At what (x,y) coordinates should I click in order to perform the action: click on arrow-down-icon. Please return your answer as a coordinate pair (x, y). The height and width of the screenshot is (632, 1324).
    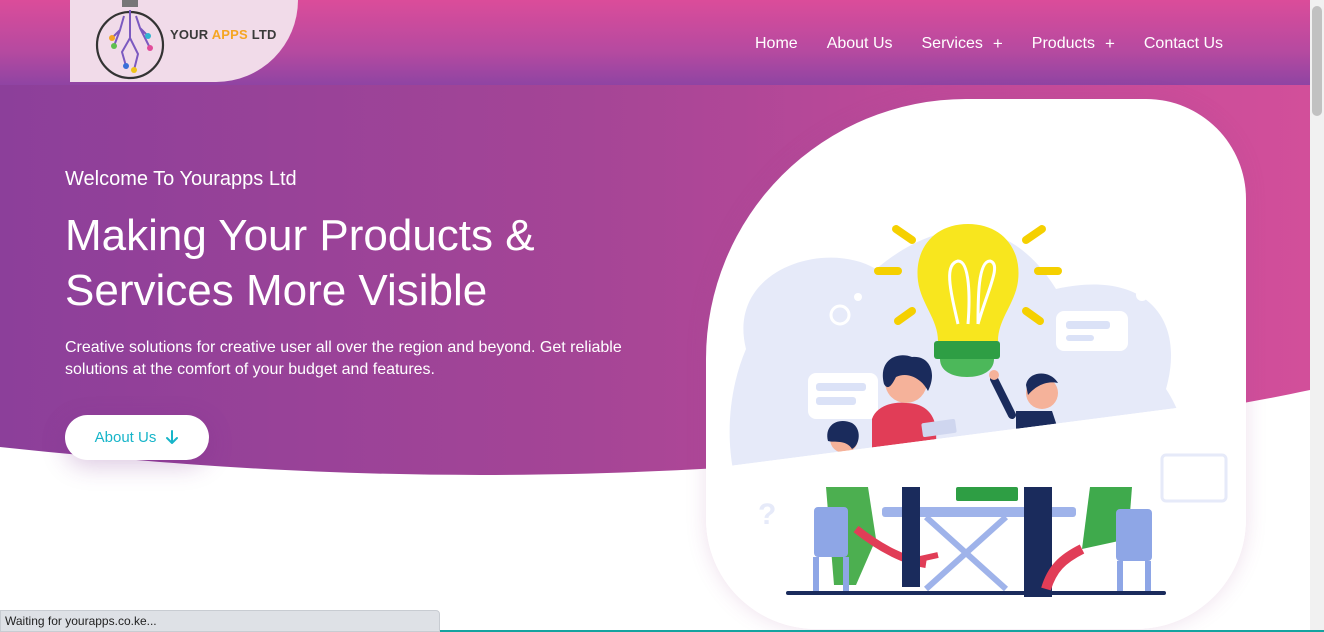
    Looking at the image, I should click on (172, 437).